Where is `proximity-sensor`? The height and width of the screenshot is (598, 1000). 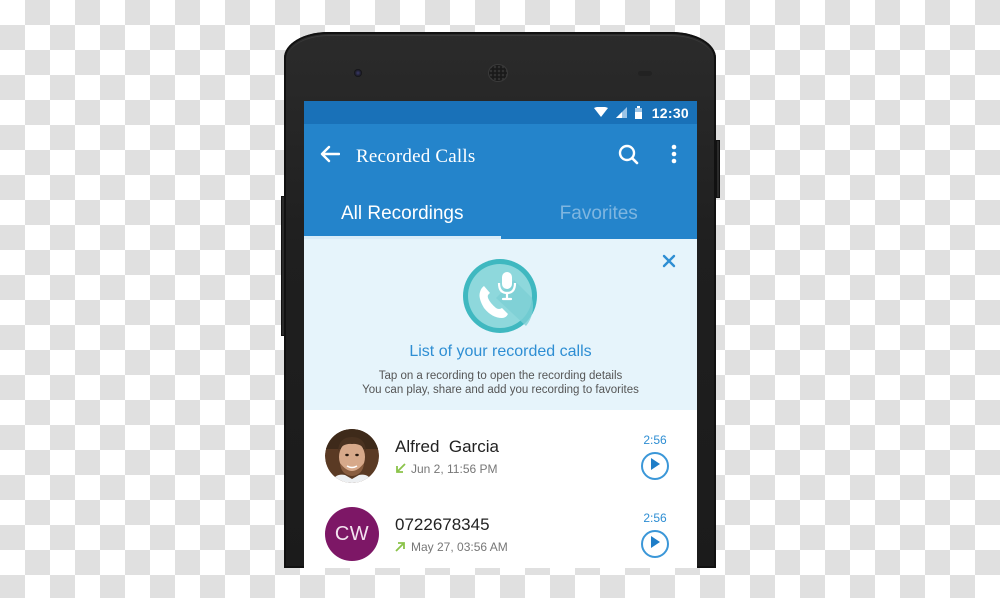 proximity-sensor is located at coordinates (645, 73).